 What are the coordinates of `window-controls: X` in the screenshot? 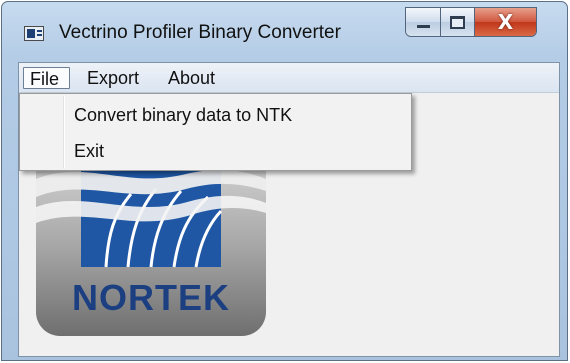 It's located at (471, 22).